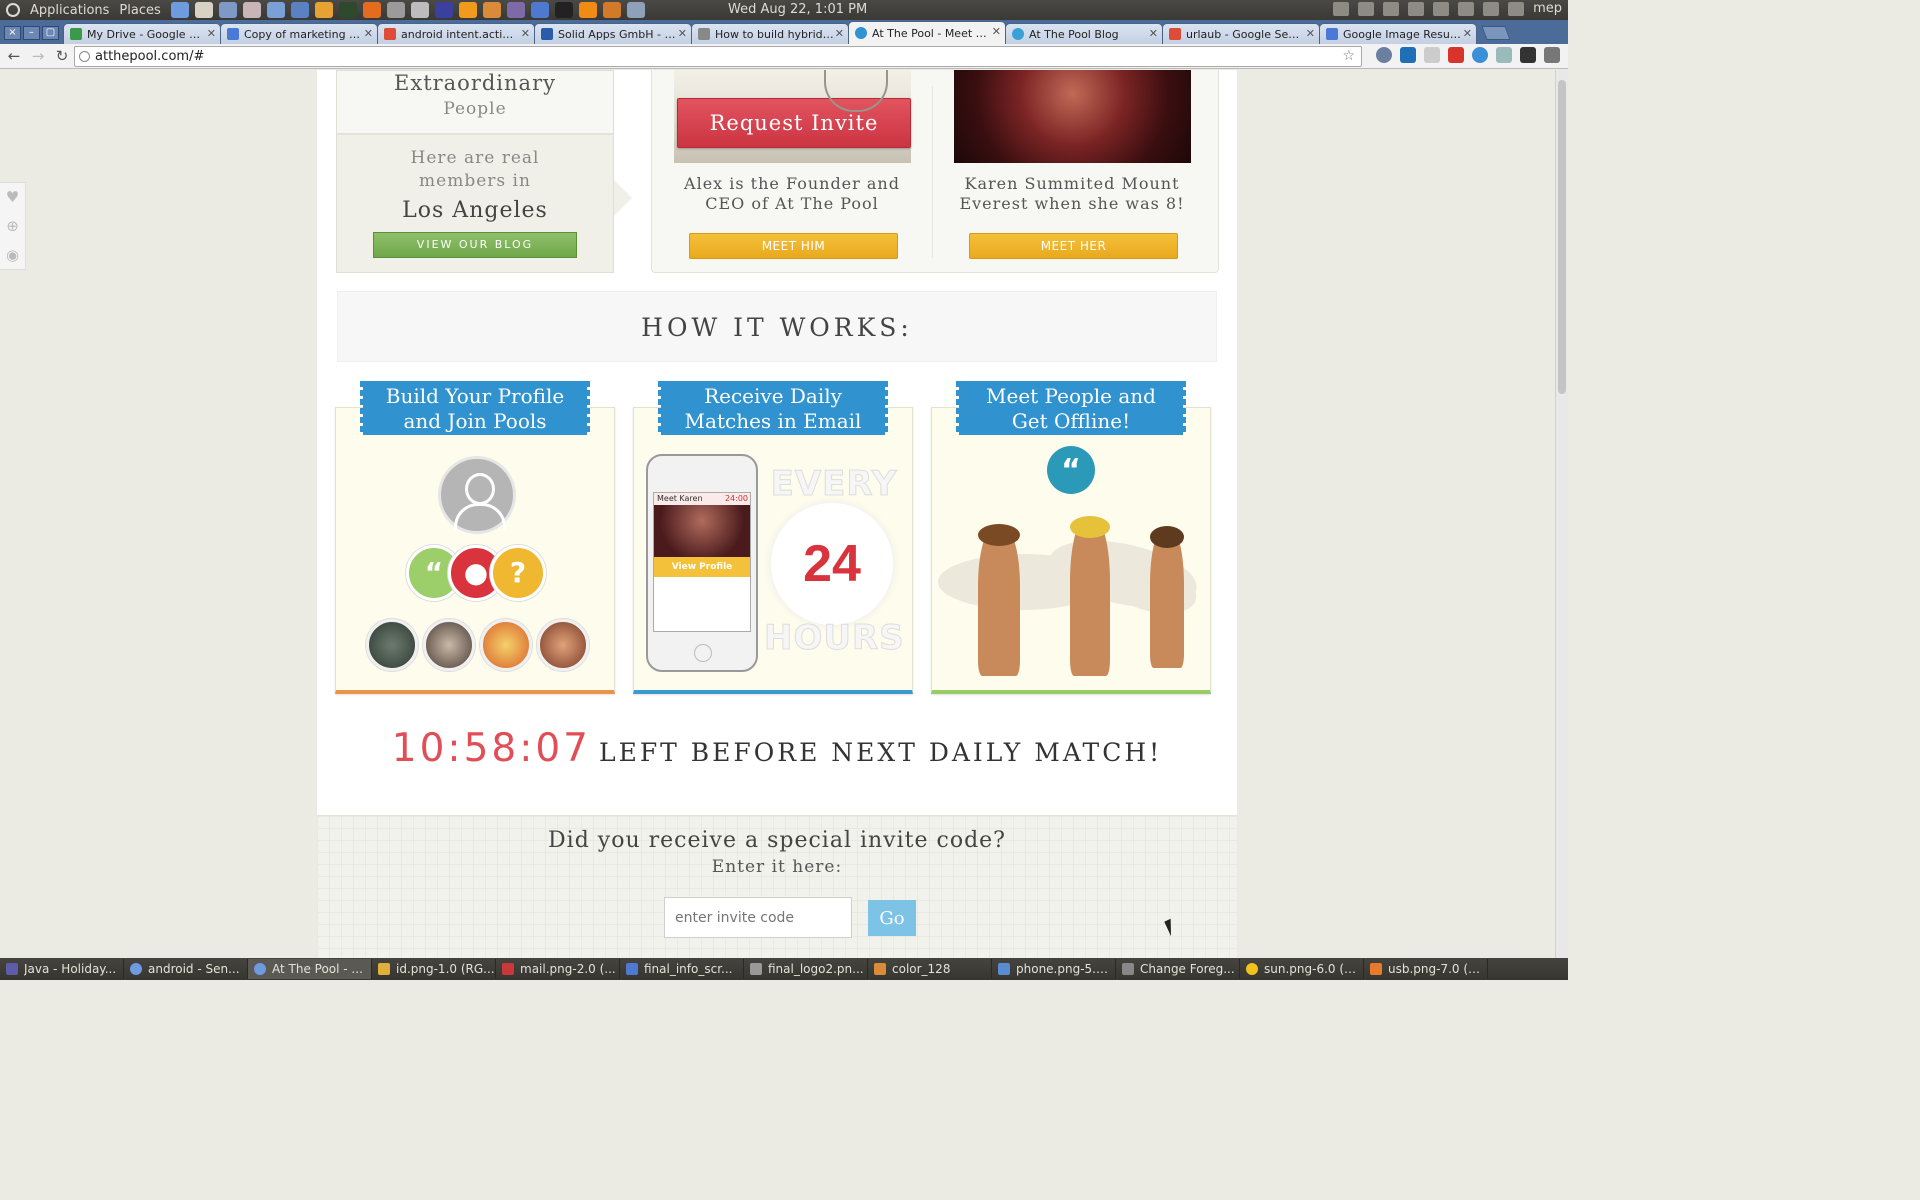 Image resolution: width=1920 pixels, height=1200 pixels. What do you see at coordinates (227, 10) in the screenshot?
I see `cursor-tool-launcher-icon` at bounding box center [227, 10].